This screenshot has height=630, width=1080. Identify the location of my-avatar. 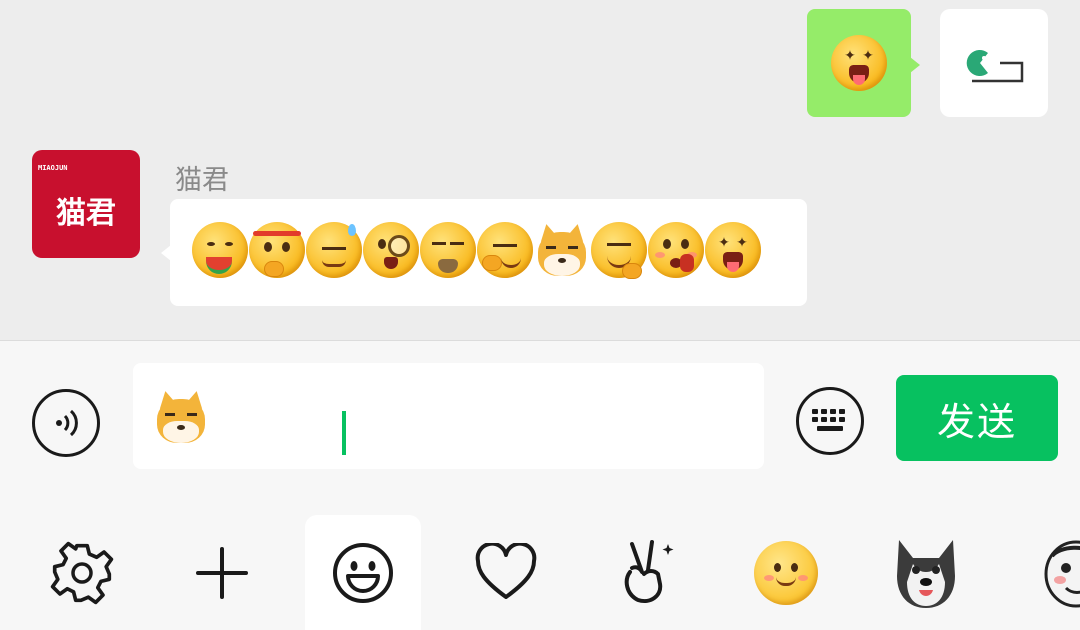
(994, 63).